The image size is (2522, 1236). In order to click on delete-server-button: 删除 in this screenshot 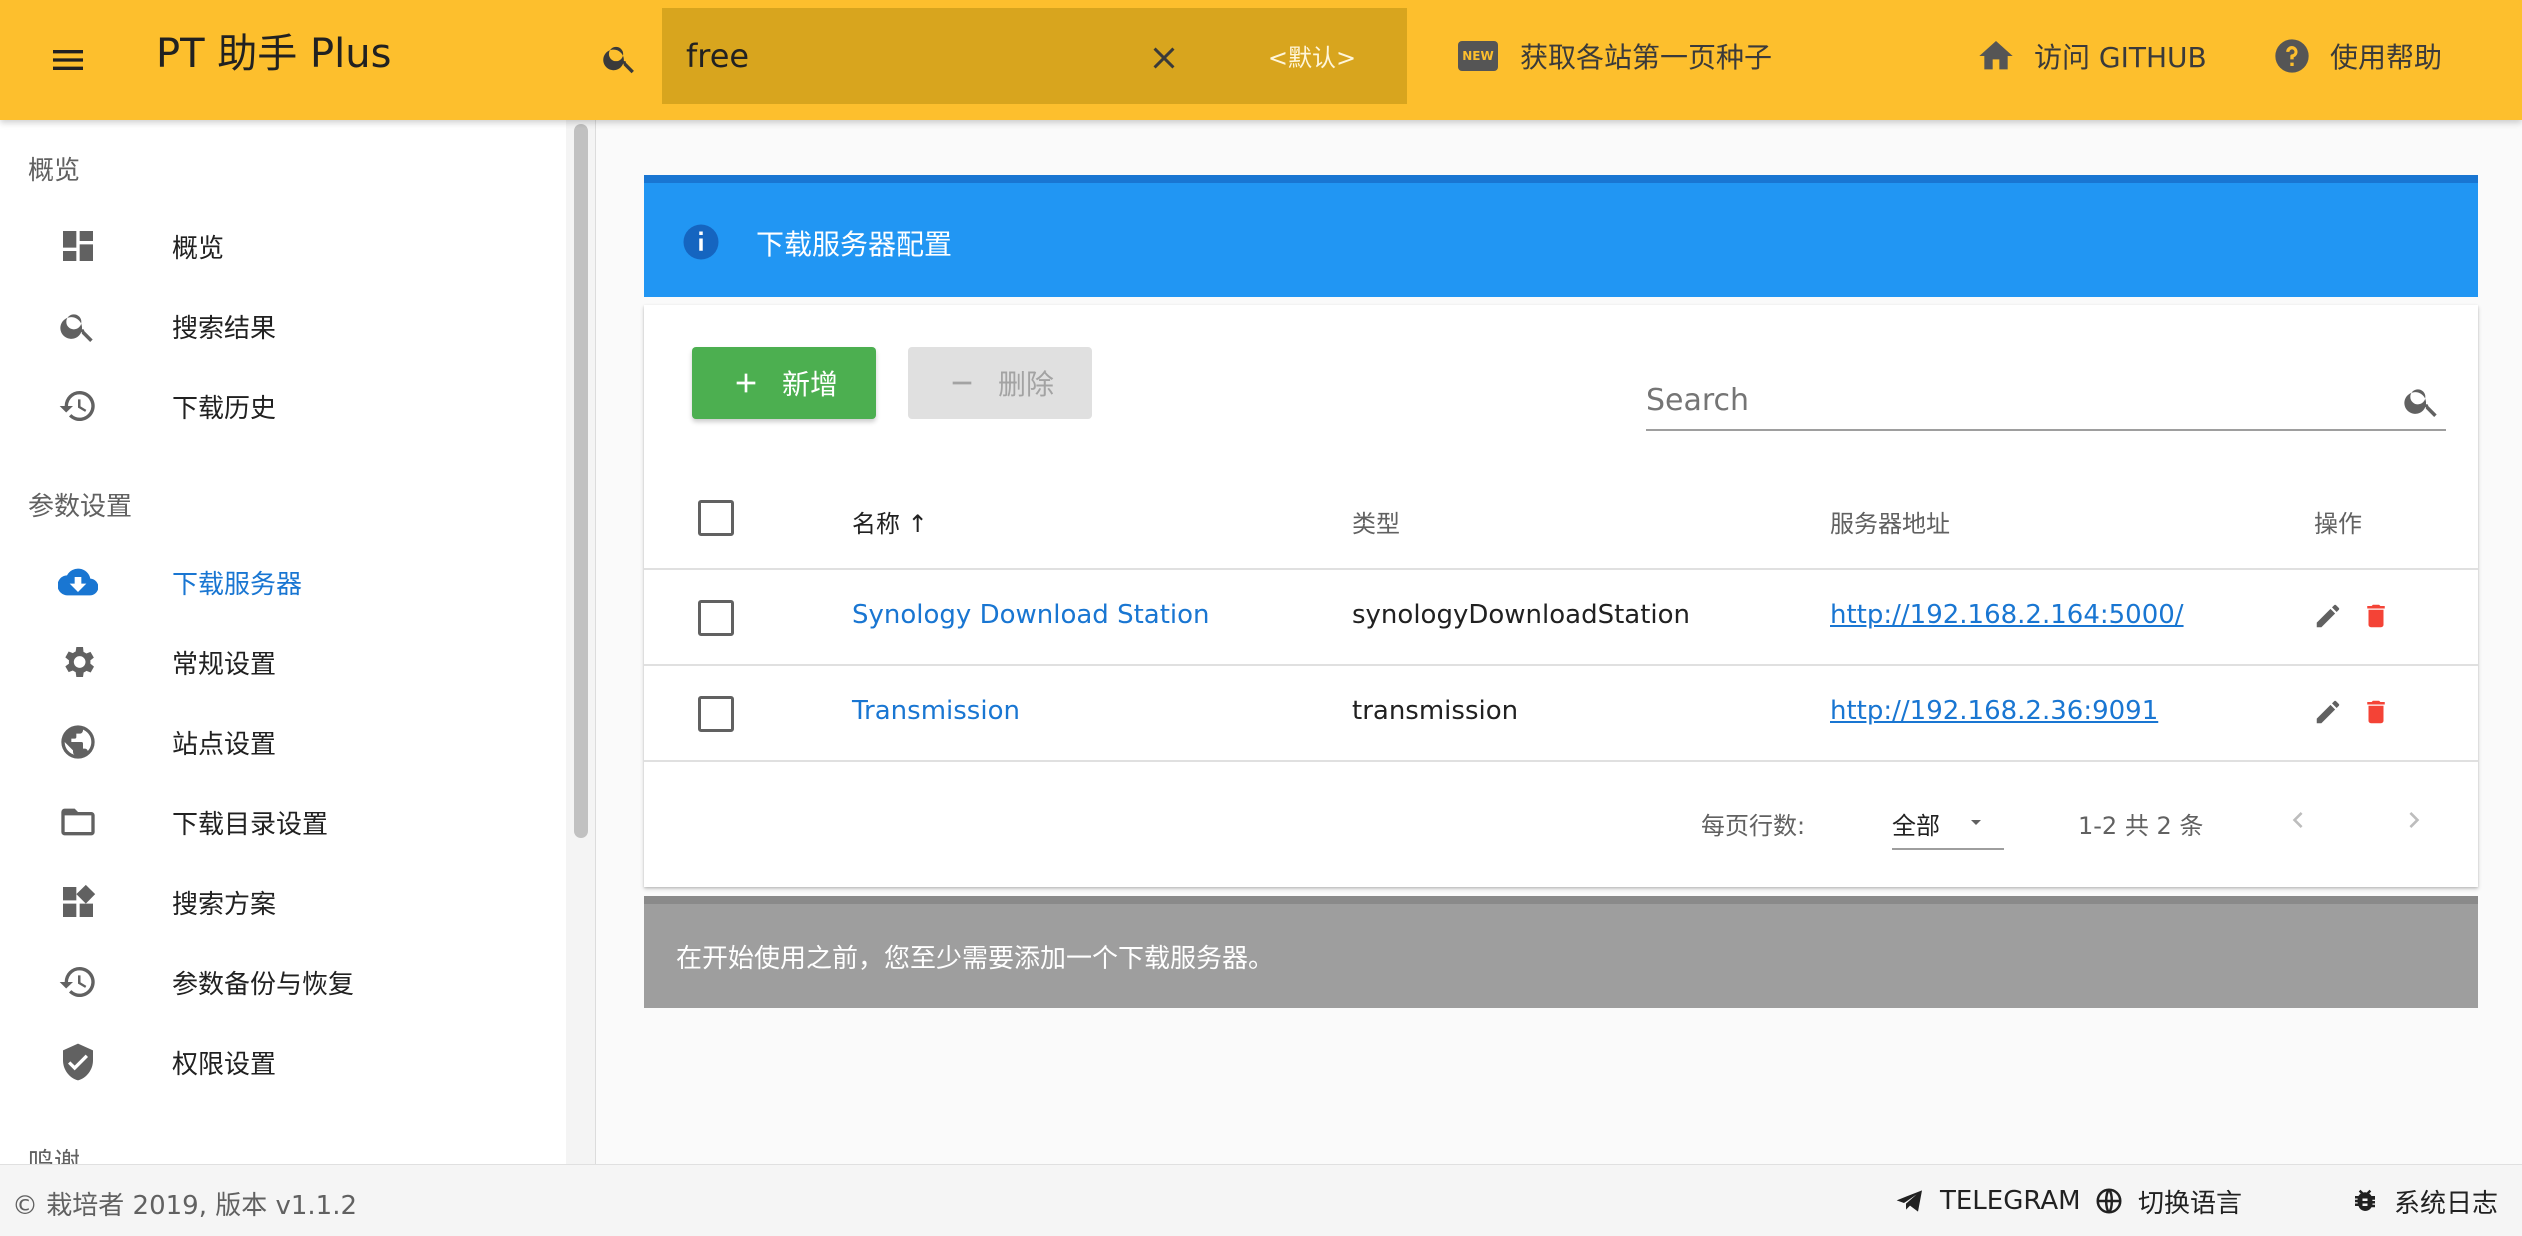, I will do `click(1000, 383)`.